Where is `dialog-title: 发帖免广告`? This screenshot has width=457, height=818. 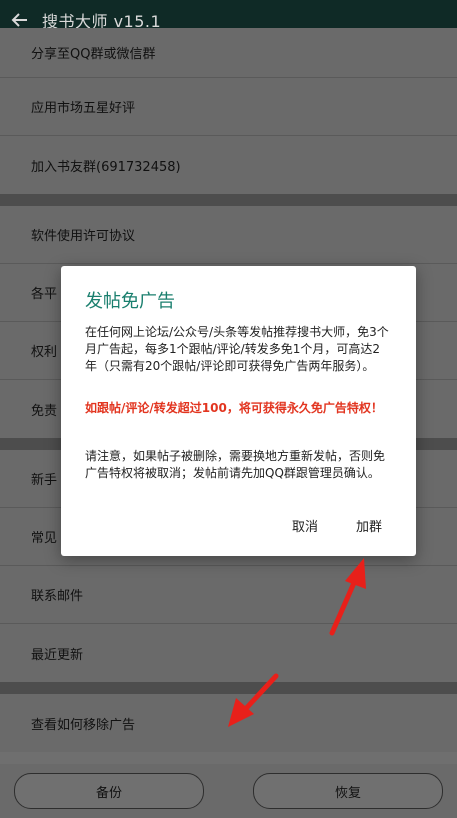 dialog-title: 发帖免广告 is located at coordinates (130, 301).